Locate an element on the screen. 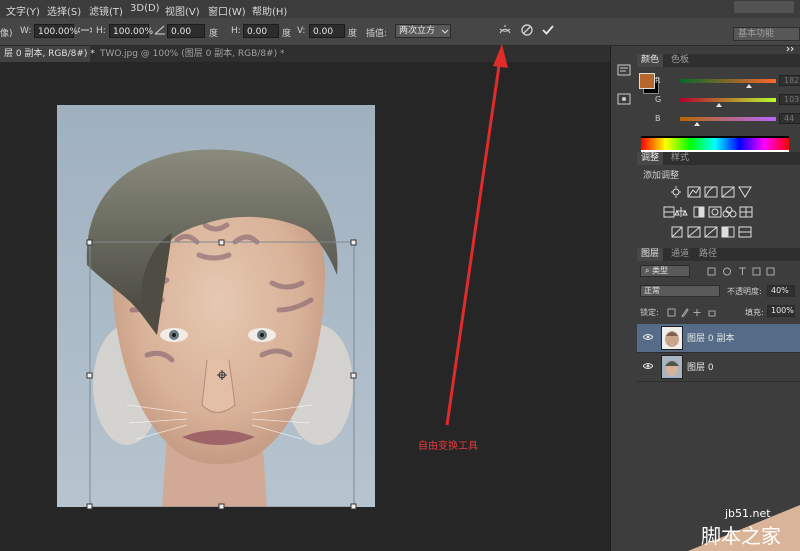 This screenshot has width=800, height=551. layers-panel-tabs: 图层 通道 路径 is located at coordinates (718, 254).